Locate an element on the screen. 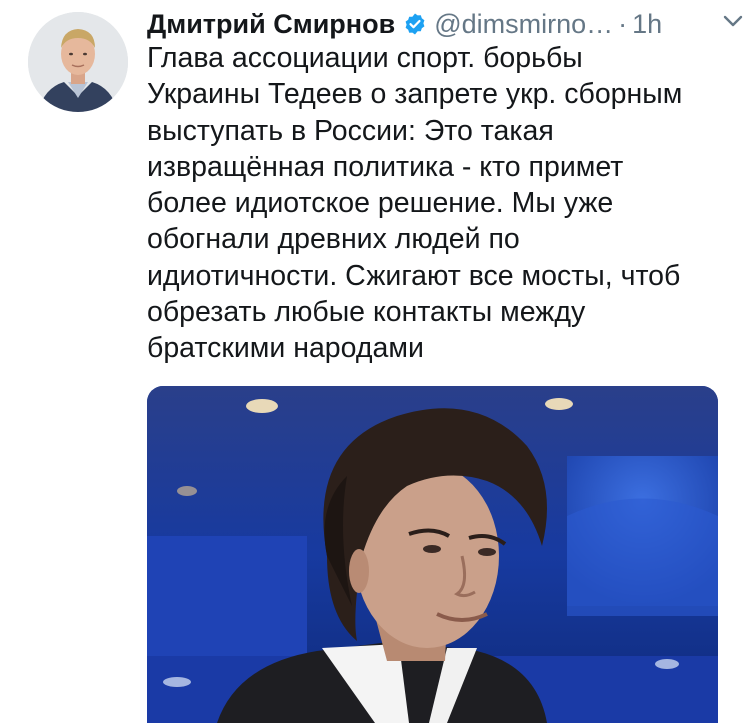  avatar-photo is located at coordinates (78, 62).